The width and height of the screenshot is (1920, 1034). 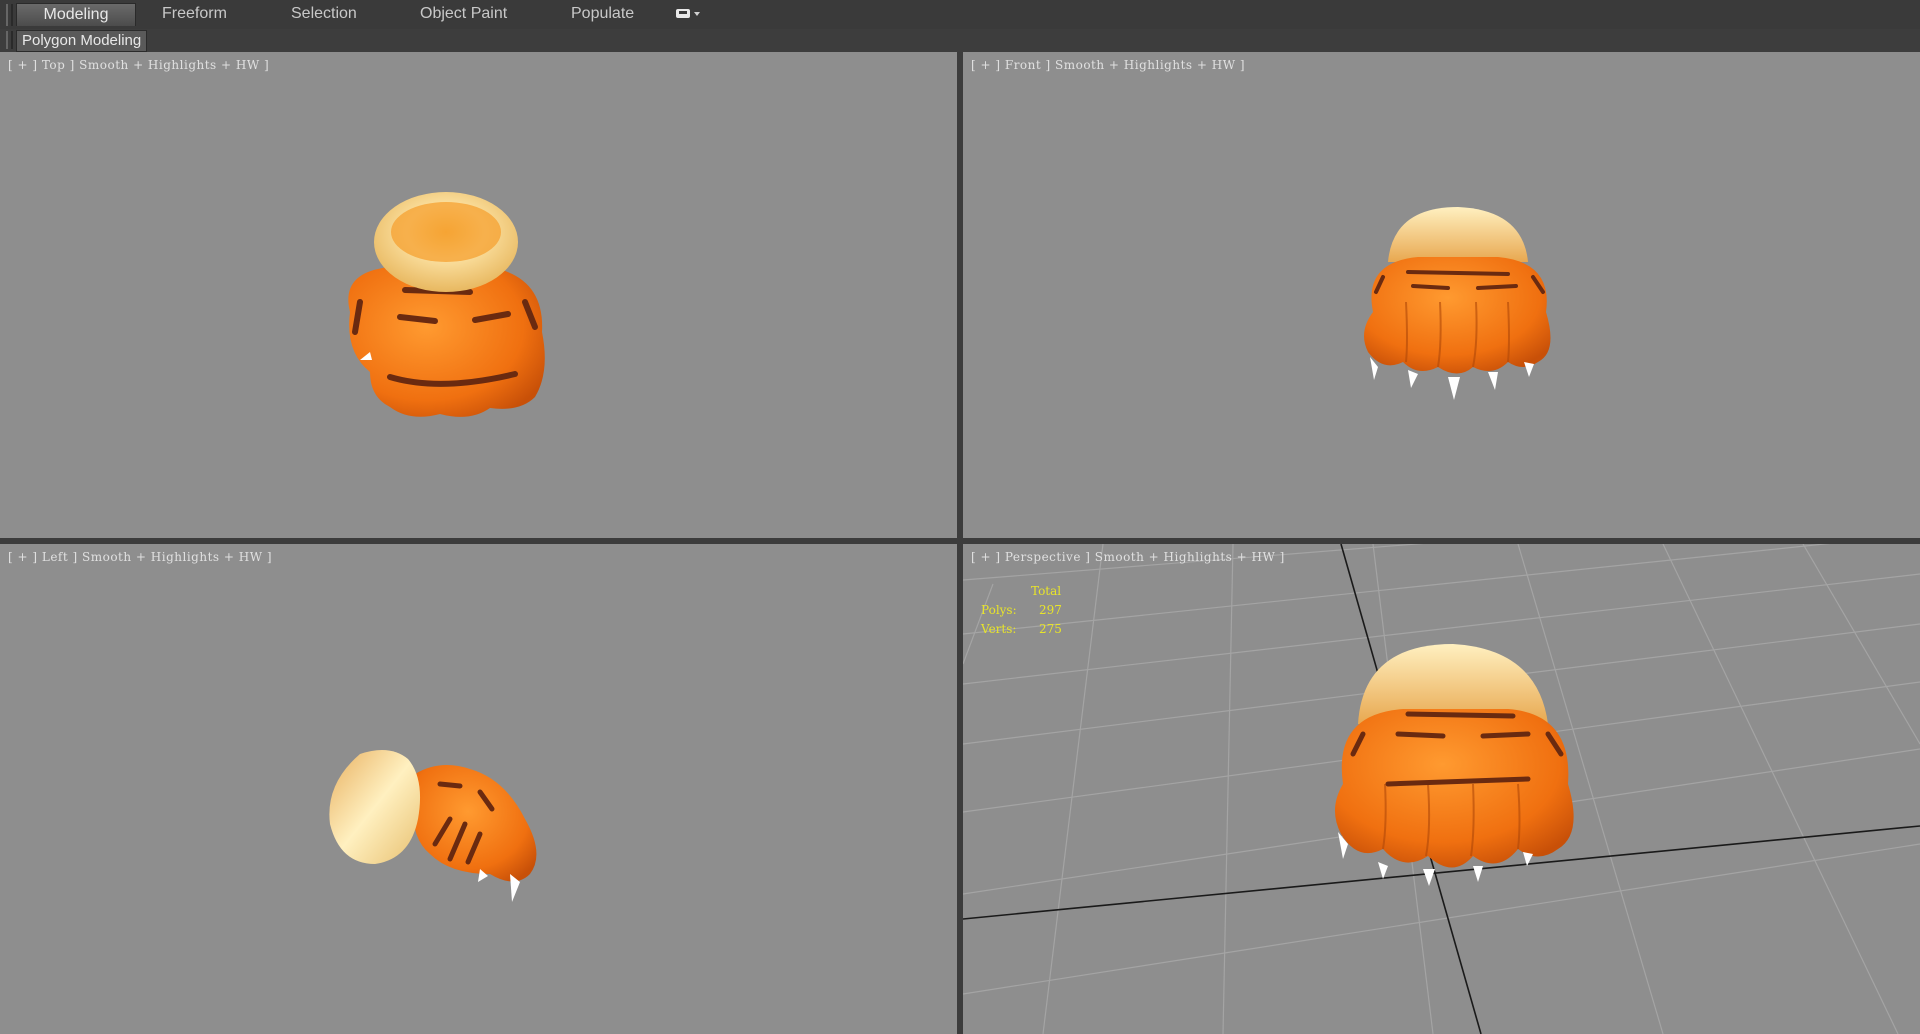 I want to click on paw-model-front, so click(x=1458, y=322).